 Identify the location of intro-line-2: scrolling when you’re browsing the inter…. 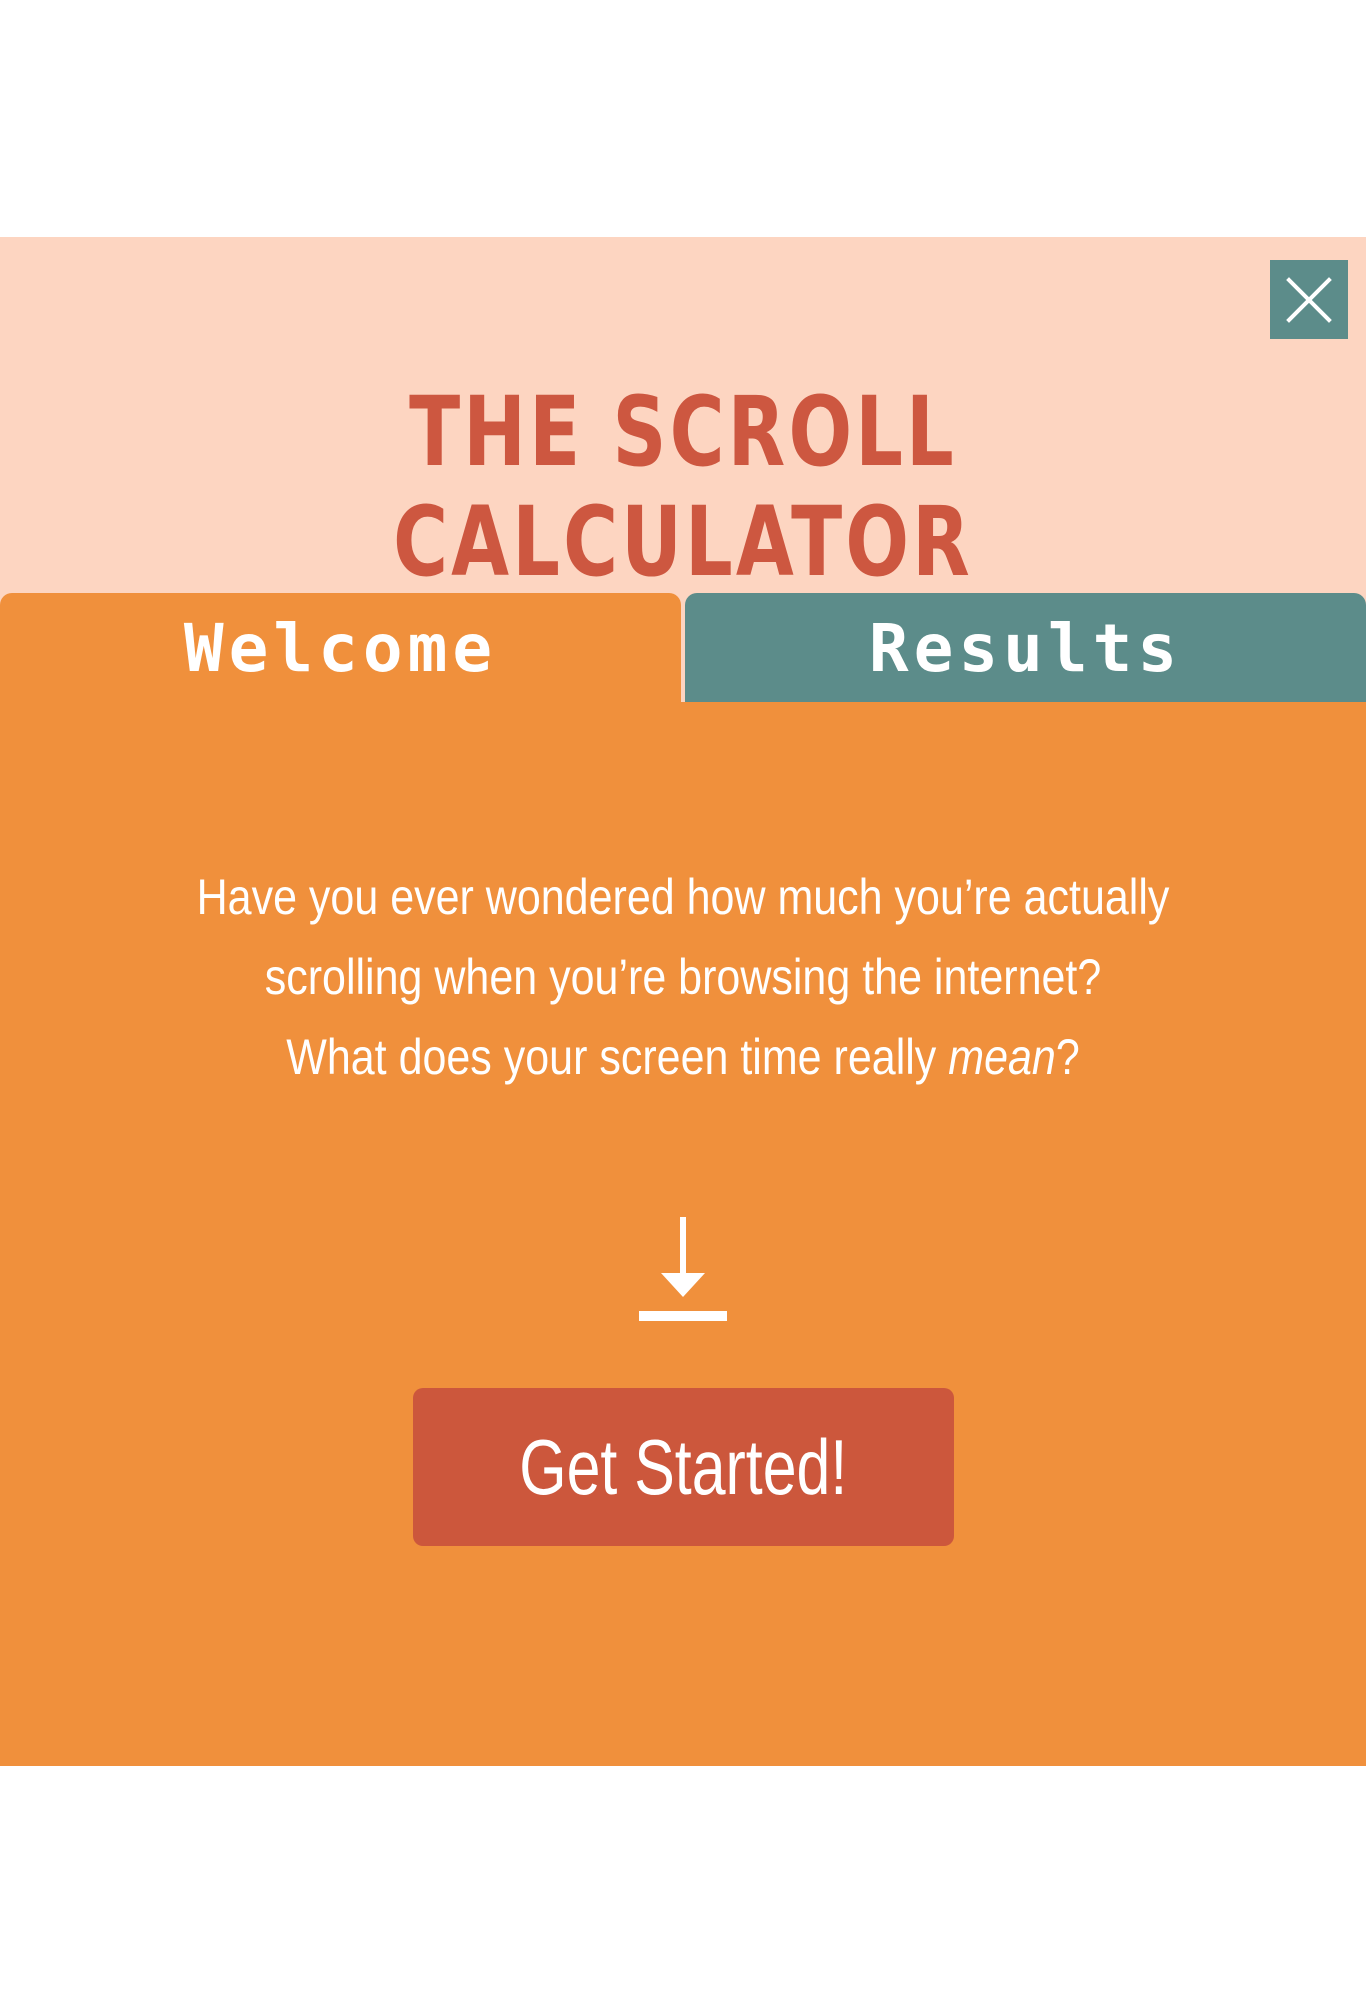
(683, 977).